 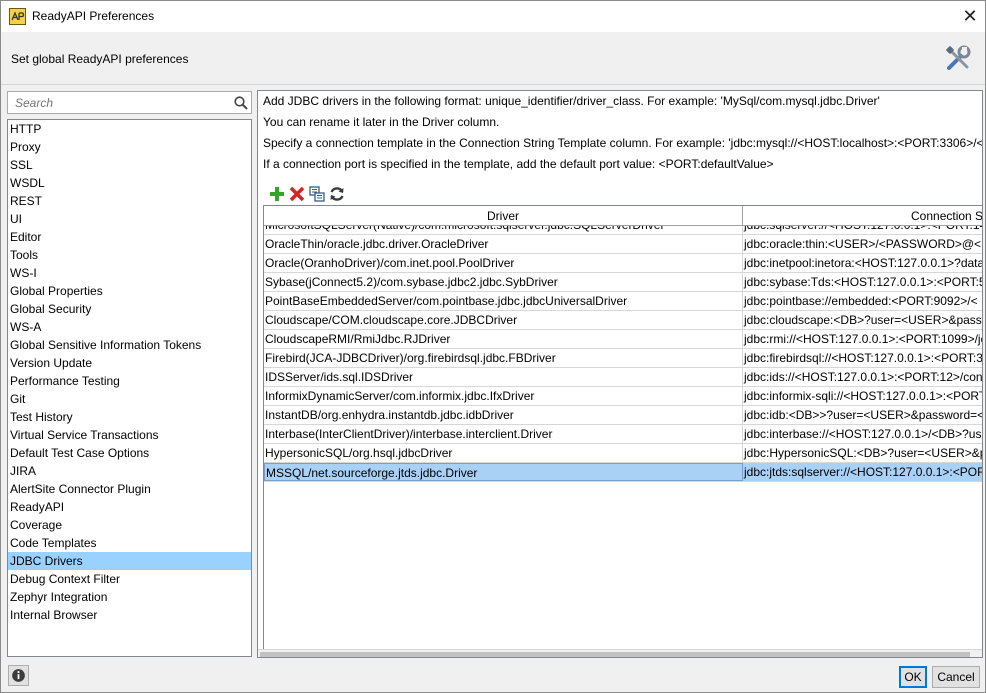 What do you see at coordinates (862, 301) in the screenshot?
I see `connection-string-cell: jdbc:pointbase://embedded:<PORT:9092>/<` at bounding box center [862, 301].